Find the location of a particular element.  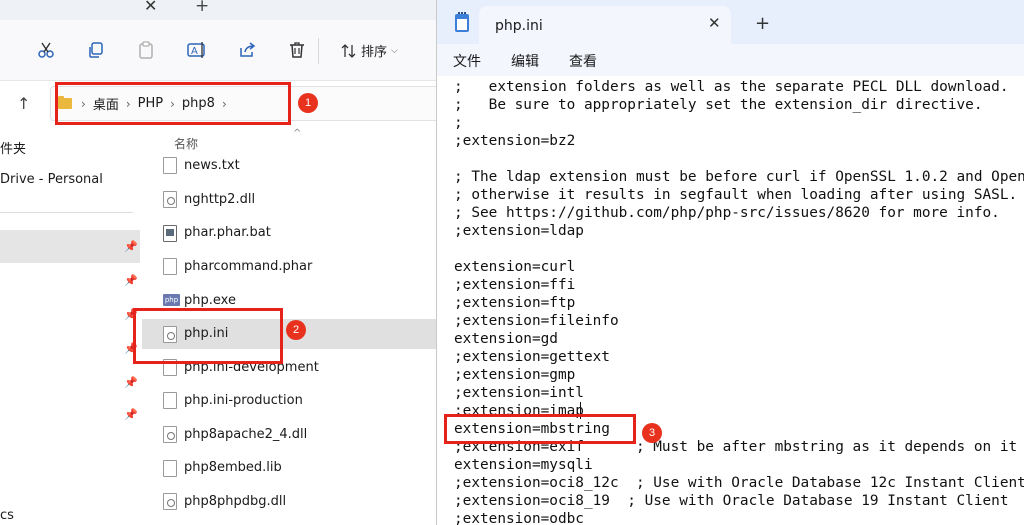

annotation-box-breadcrumb is located at coordinates (173, 103).